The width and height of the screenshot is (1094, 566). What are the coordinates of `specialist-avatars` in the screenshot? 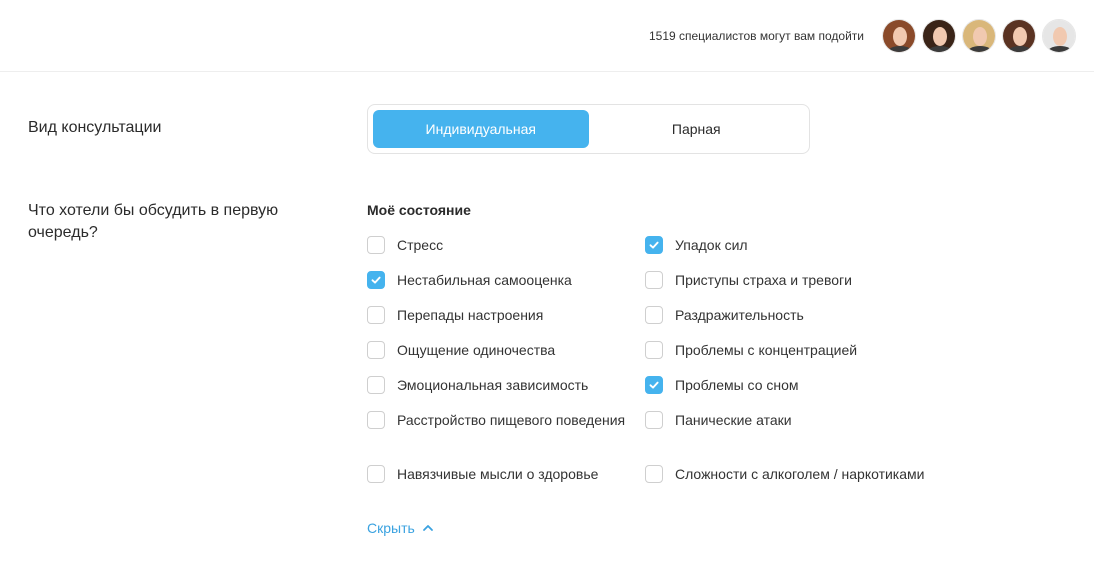 It's located at (979, 35).